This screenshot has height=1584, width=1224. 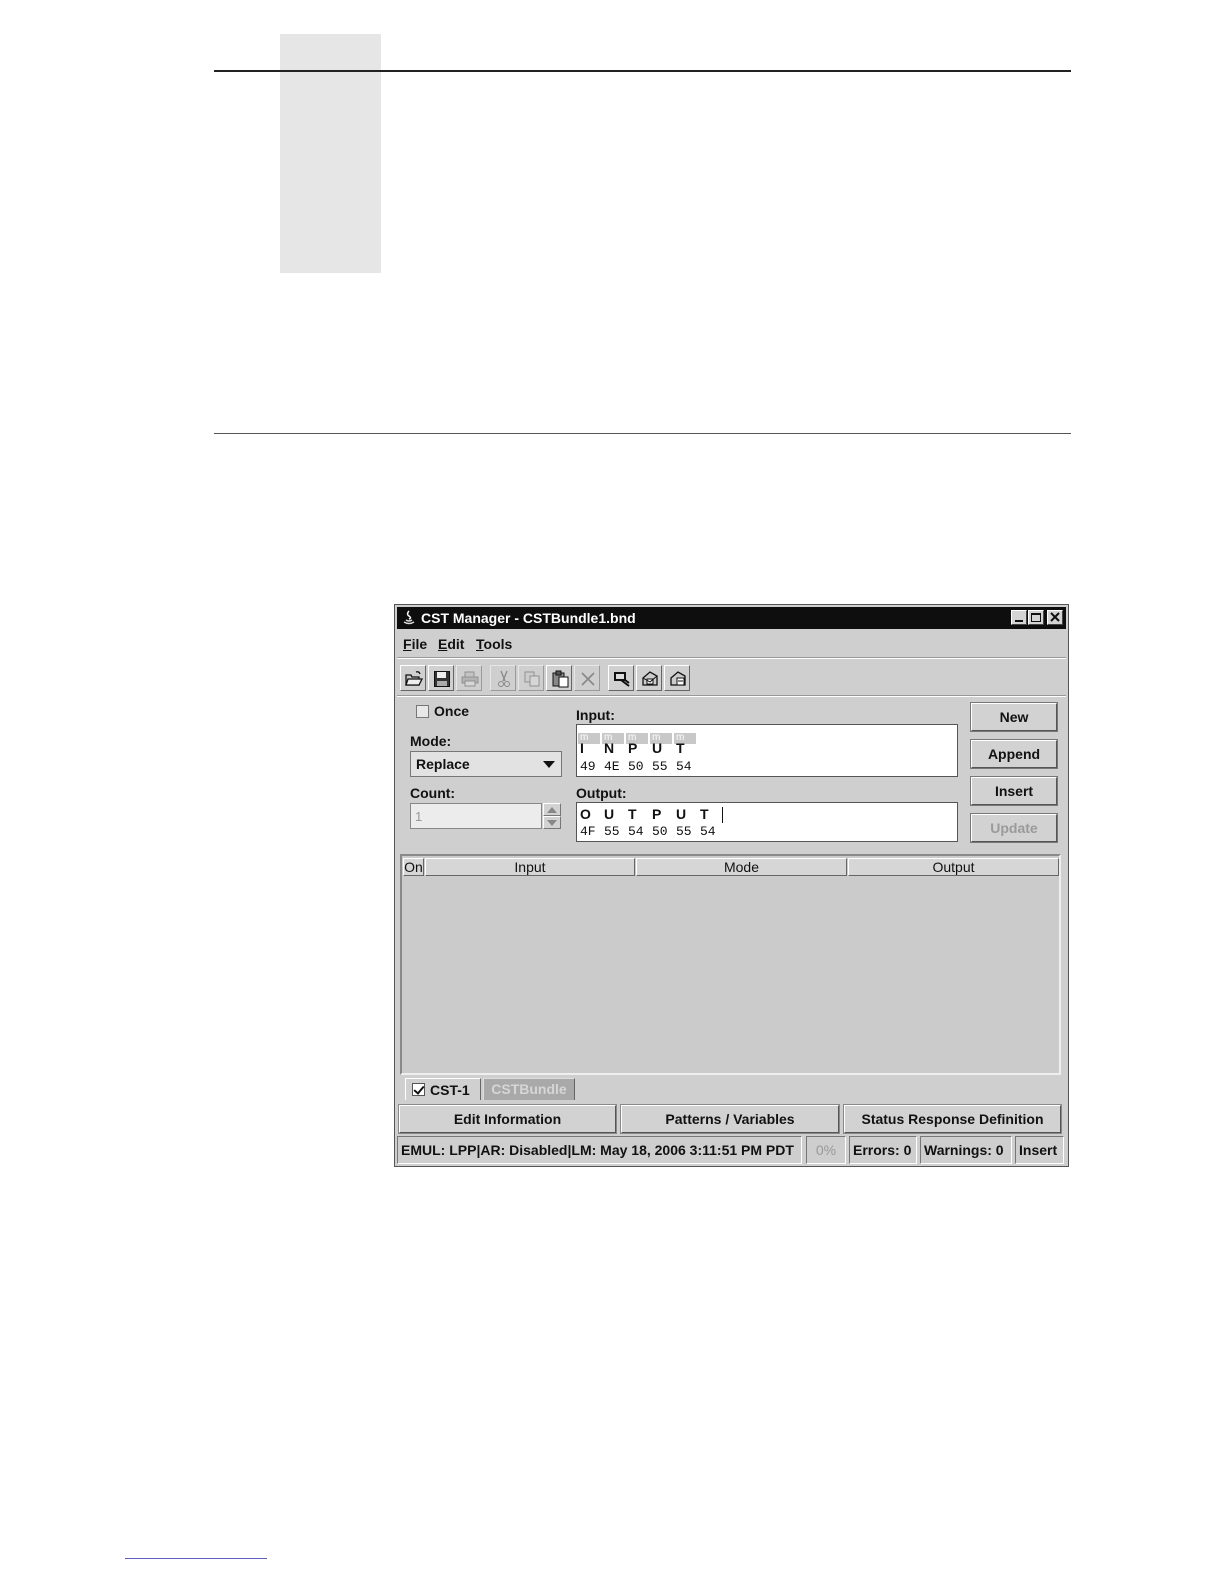 What do you see at coordinates (443, 764) in the screenshot?
I see `mode-select-value: Replace` at bounding box center [443, 764].